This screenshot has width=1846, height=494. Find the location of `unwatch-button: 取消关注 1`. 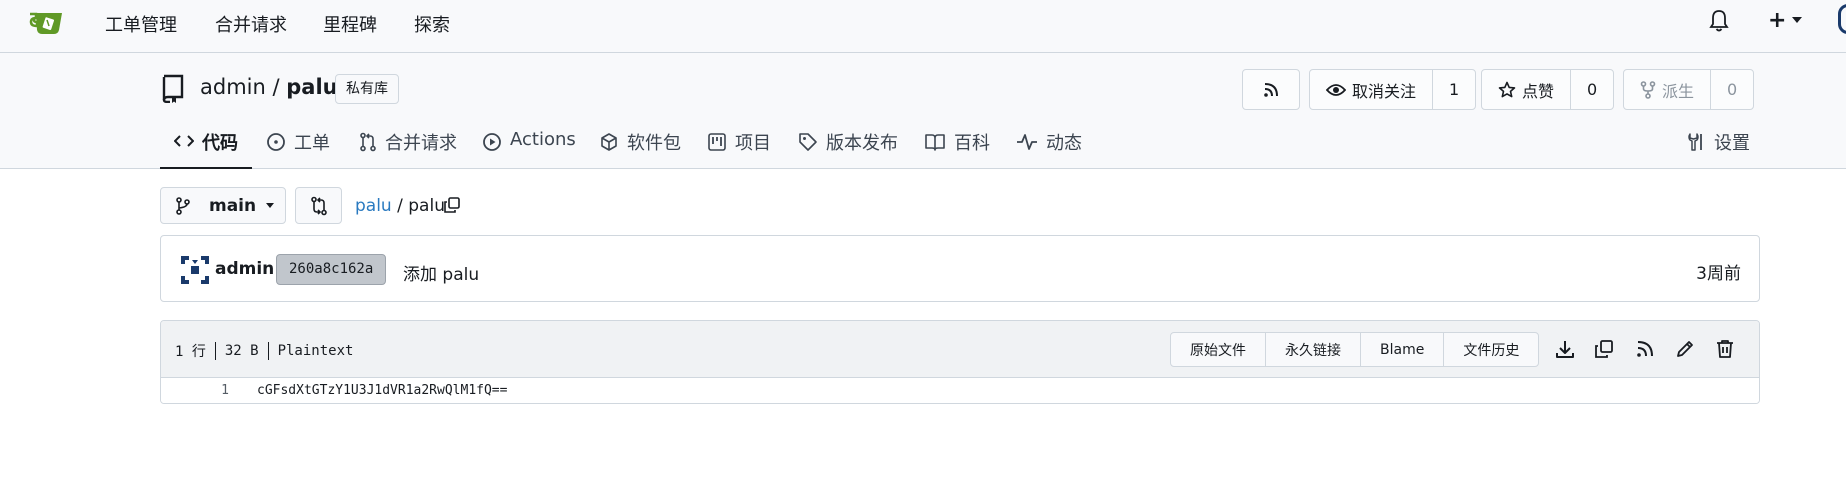

unwatch-button: 取消关注 1 is located at coordinates (1393, 89).